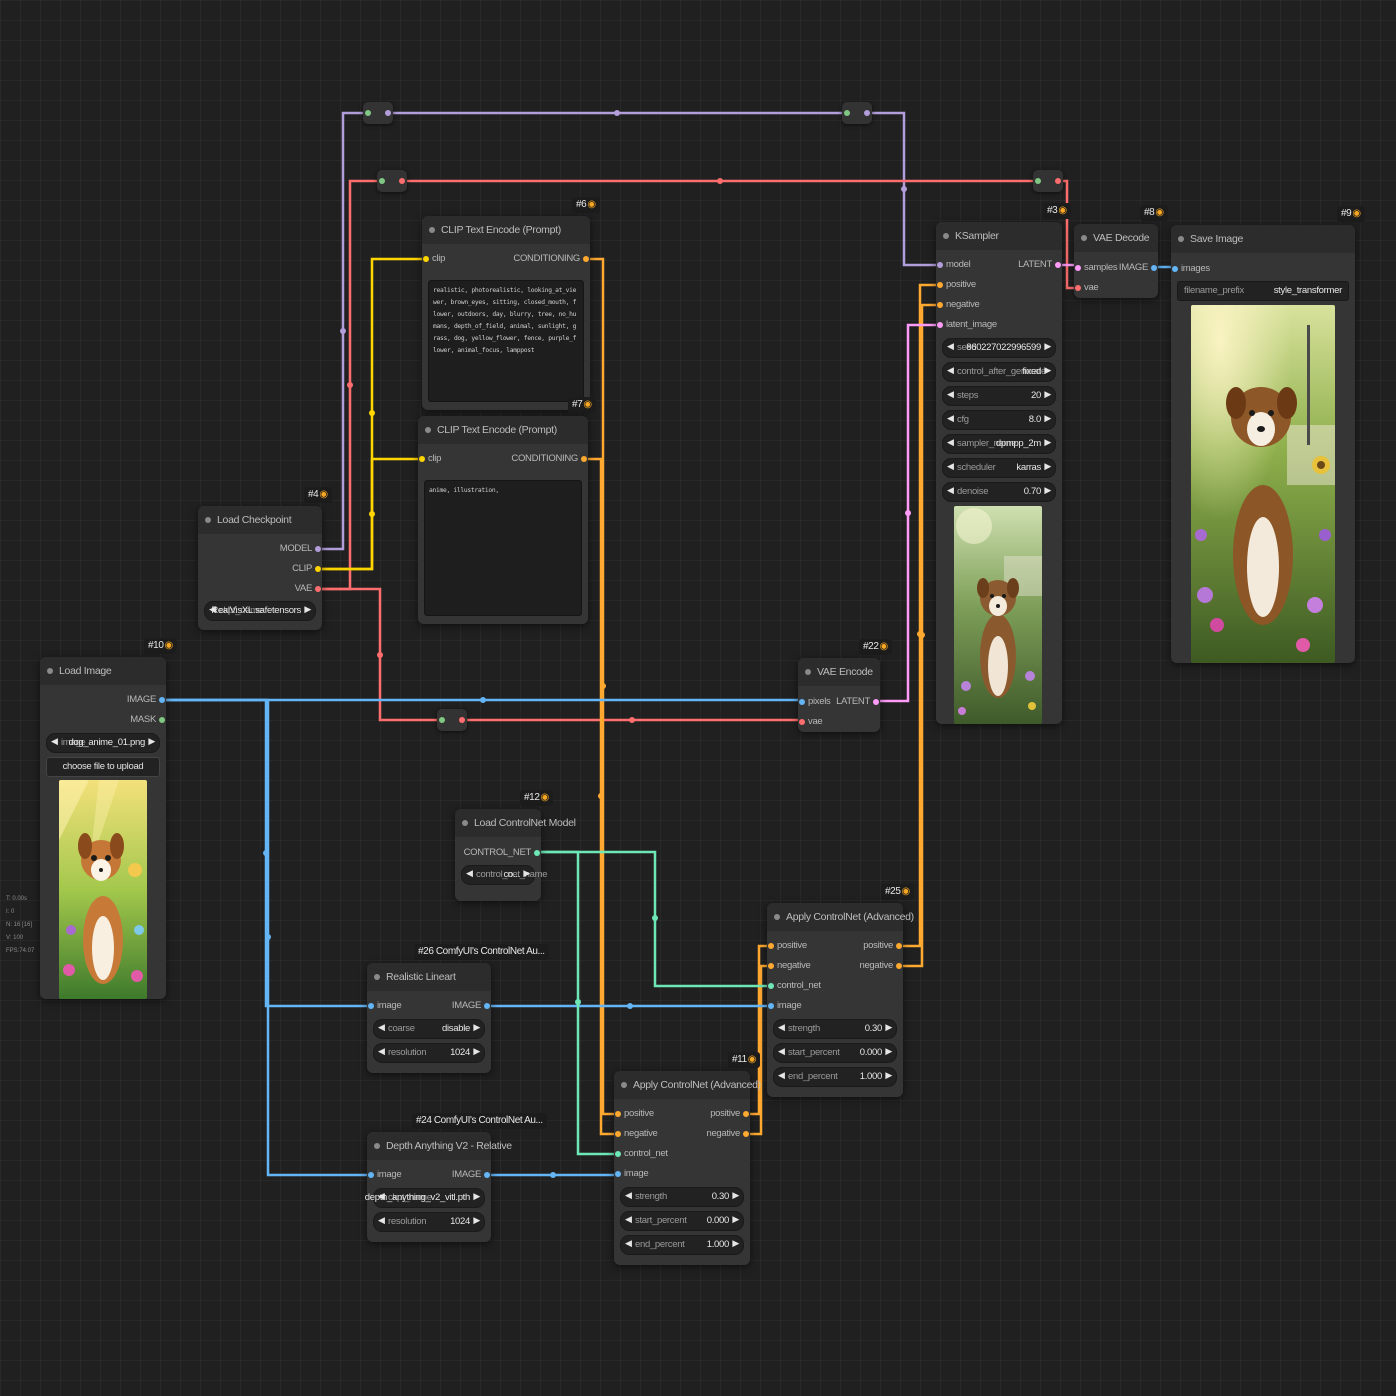  I want to click on vae-decode-node: VAE Decode samples IMAGE vae, so click(1116, 261).